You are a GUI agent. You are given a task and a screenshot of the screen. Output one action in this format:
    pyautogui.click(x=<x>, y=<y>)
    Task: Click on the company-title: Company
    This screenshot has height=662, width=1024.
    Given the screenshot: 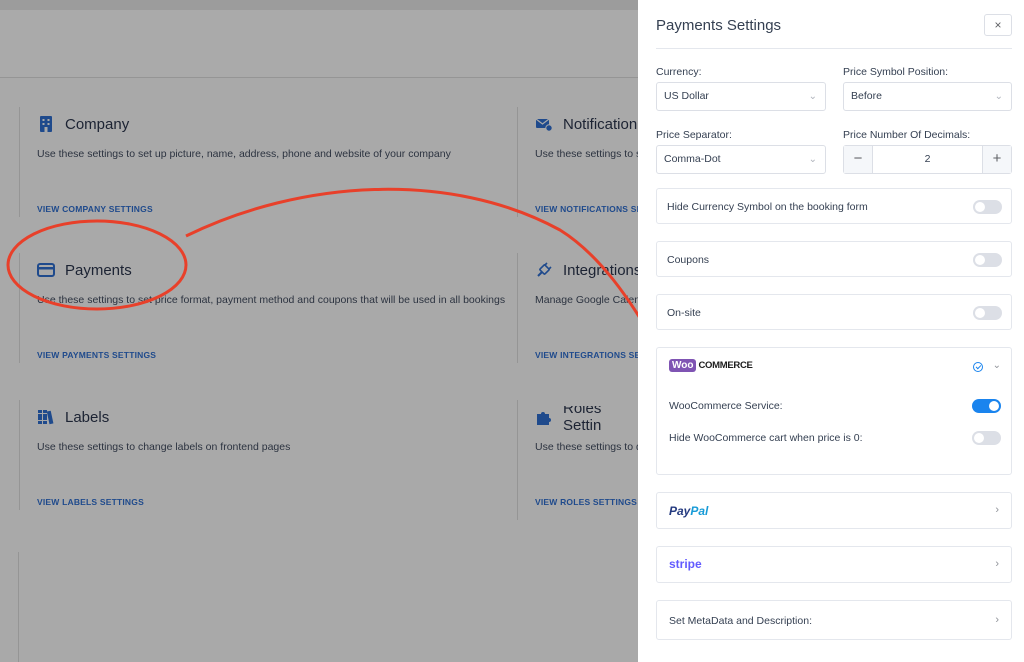 What is the action you would take?
    pyautogui.click(x=97, y=124)
    